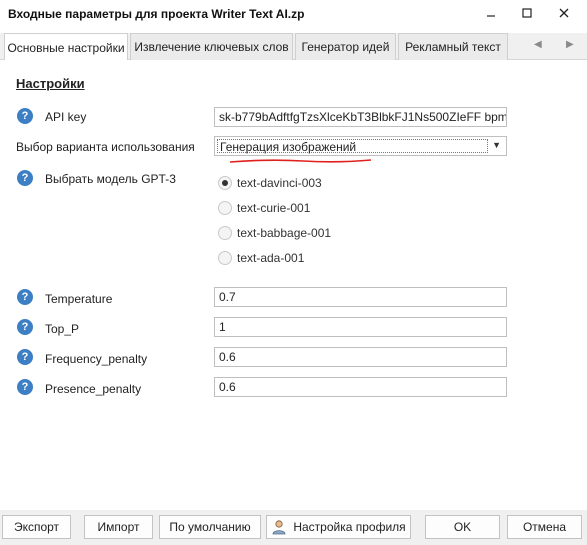  I want to click on defaults-button: По умолчанию, so click(210, 527).